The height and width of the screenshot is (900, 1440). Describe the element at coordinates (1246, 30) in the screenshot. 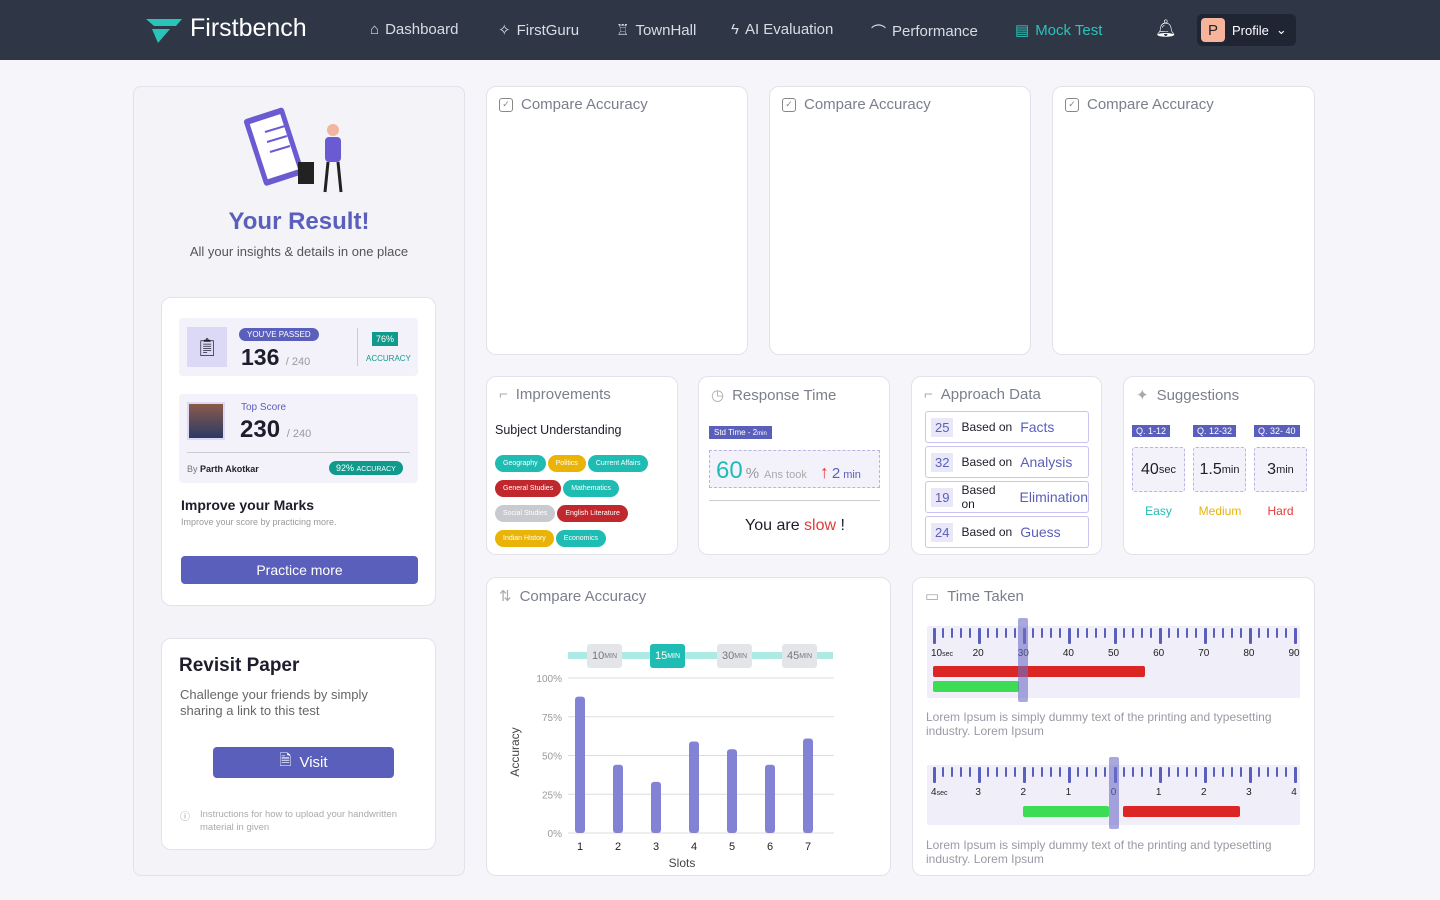

I see `profile-menu: P Profile ⌄` at that location.